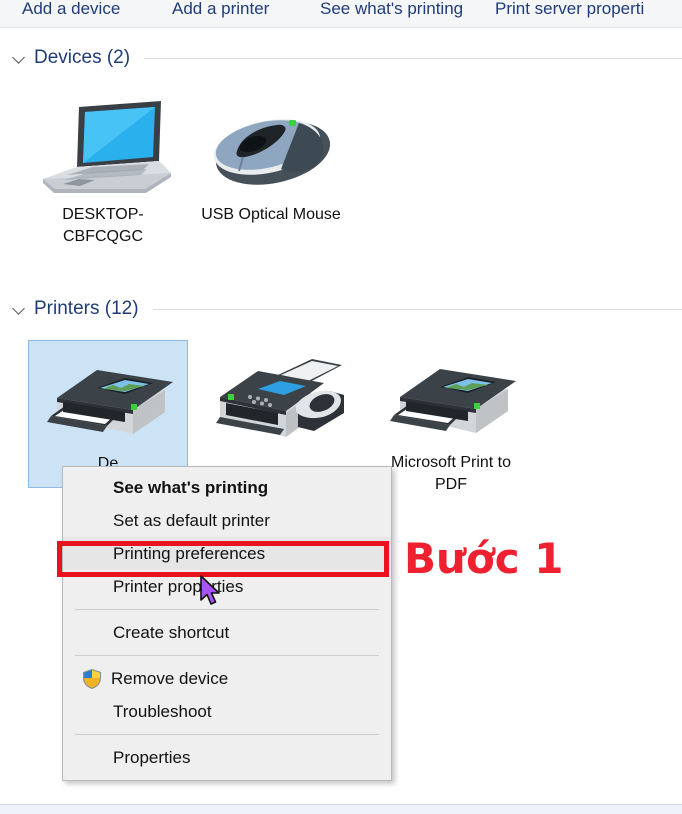 Image resolution: width=682 pixels, height=814 pixels. I want to click on status-bar, so click(341, 809).